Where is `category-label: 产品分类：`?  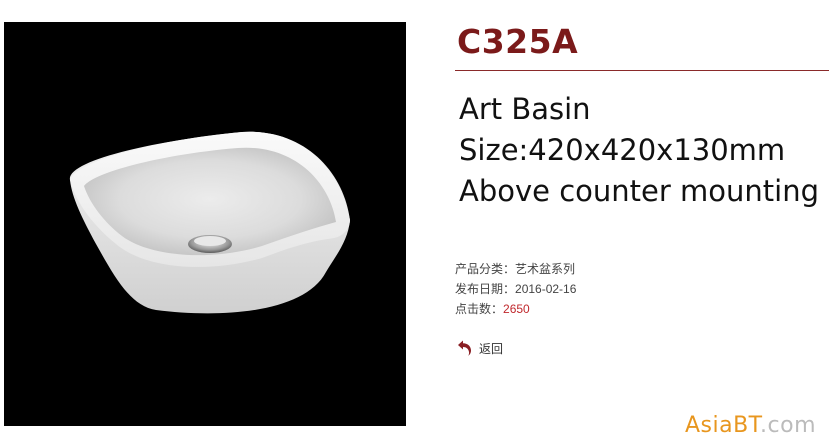
category-label: 产品分类： is located at coordinates (485, 269).